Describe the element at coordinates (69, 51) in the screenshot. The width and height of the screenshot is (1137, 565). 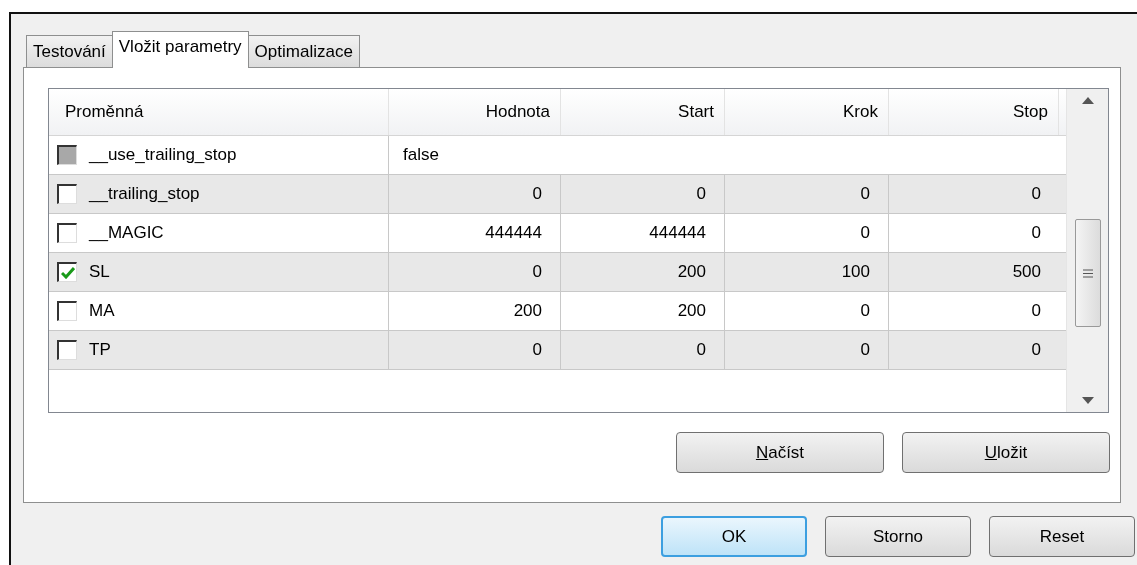
I see `tab: Testování` at that location.